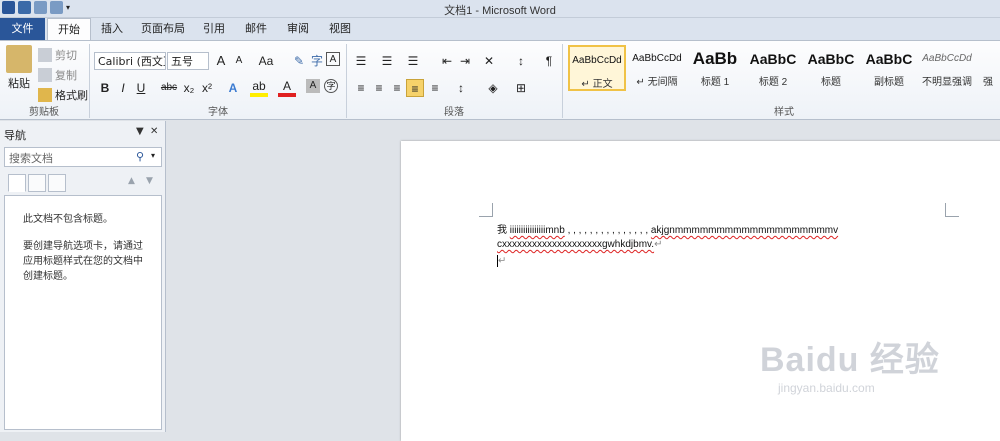  Describe the element at coordinates (489, 61) in the screenshot. I see `chinese-layout-icon: ✕` at that location.